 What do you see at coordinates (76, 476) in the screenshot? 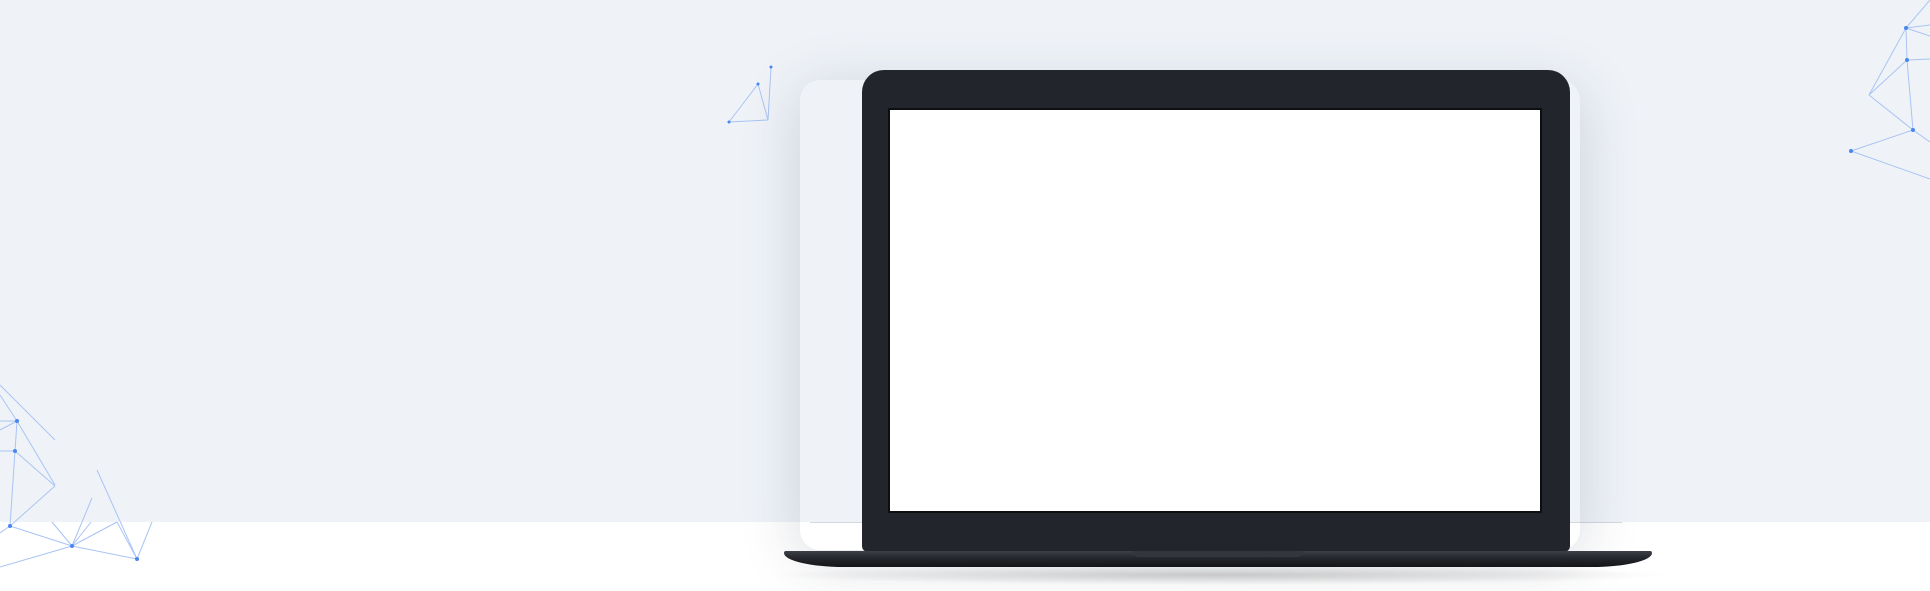
I see `network-left` at bounding box center [76, 476].